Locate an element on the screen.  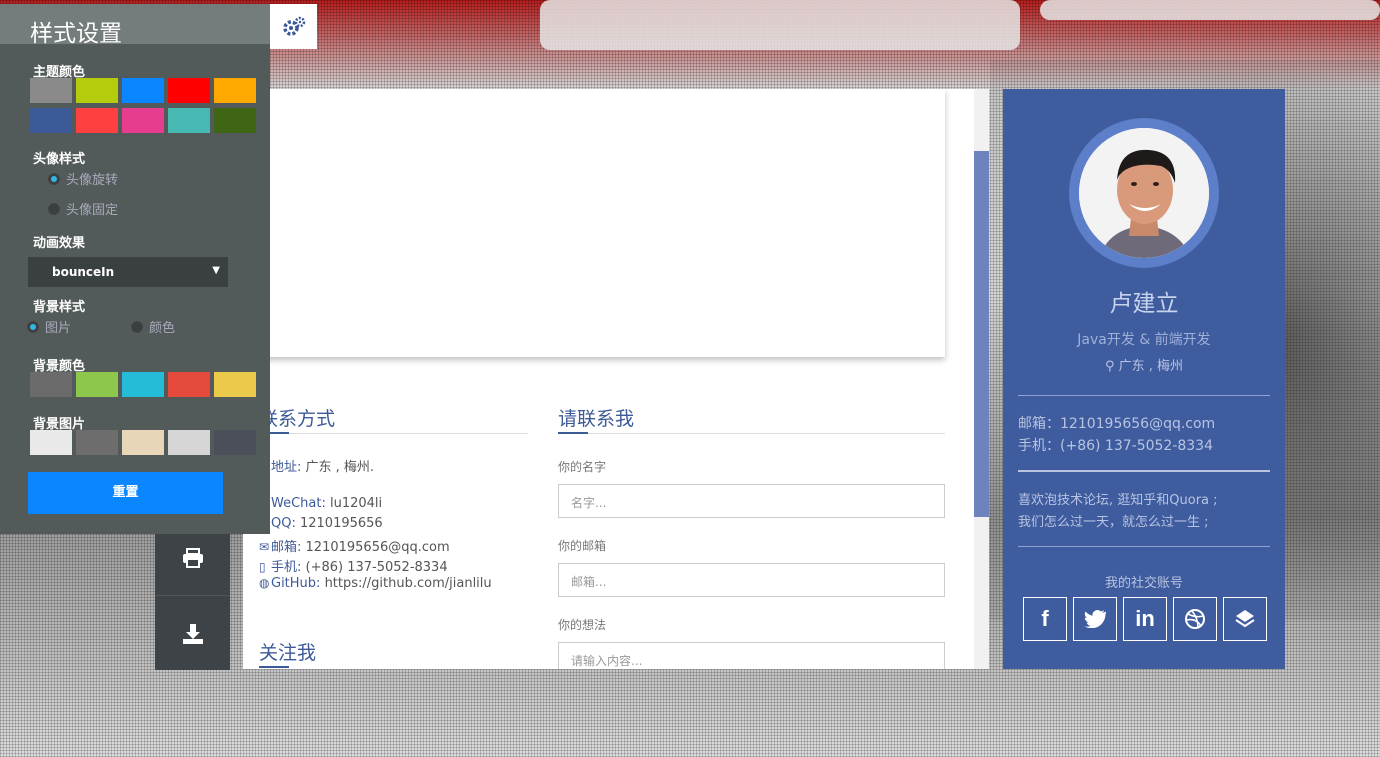
download-icon is located at coordinates (192, 633).